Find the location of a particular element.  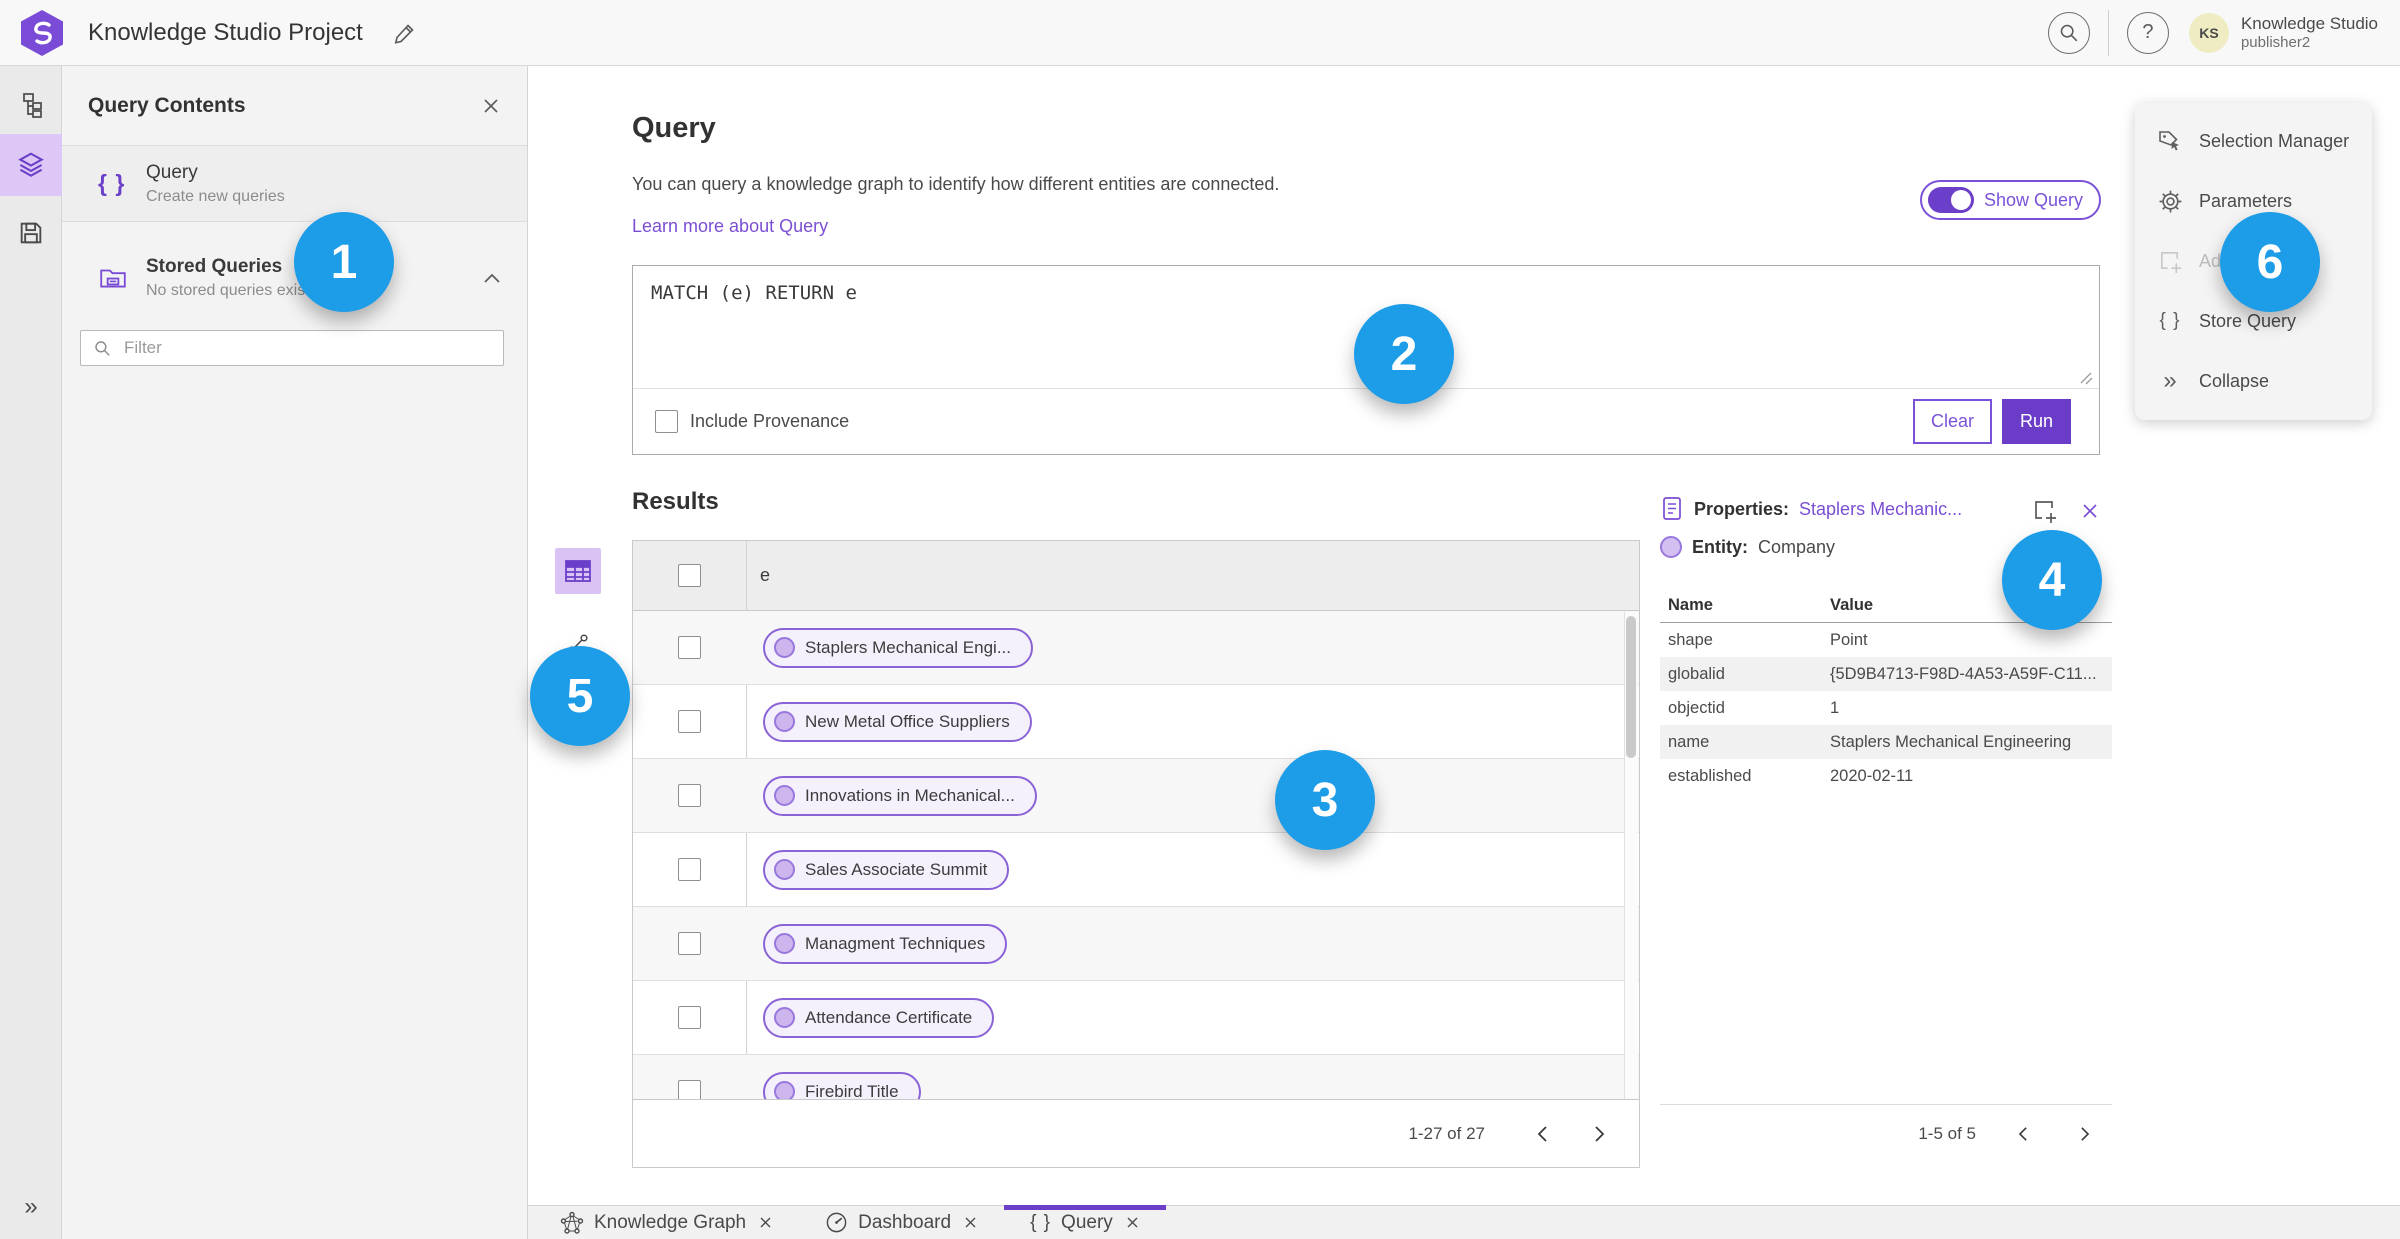

hierarchy-rail-button is located at coordinates (31, 105).